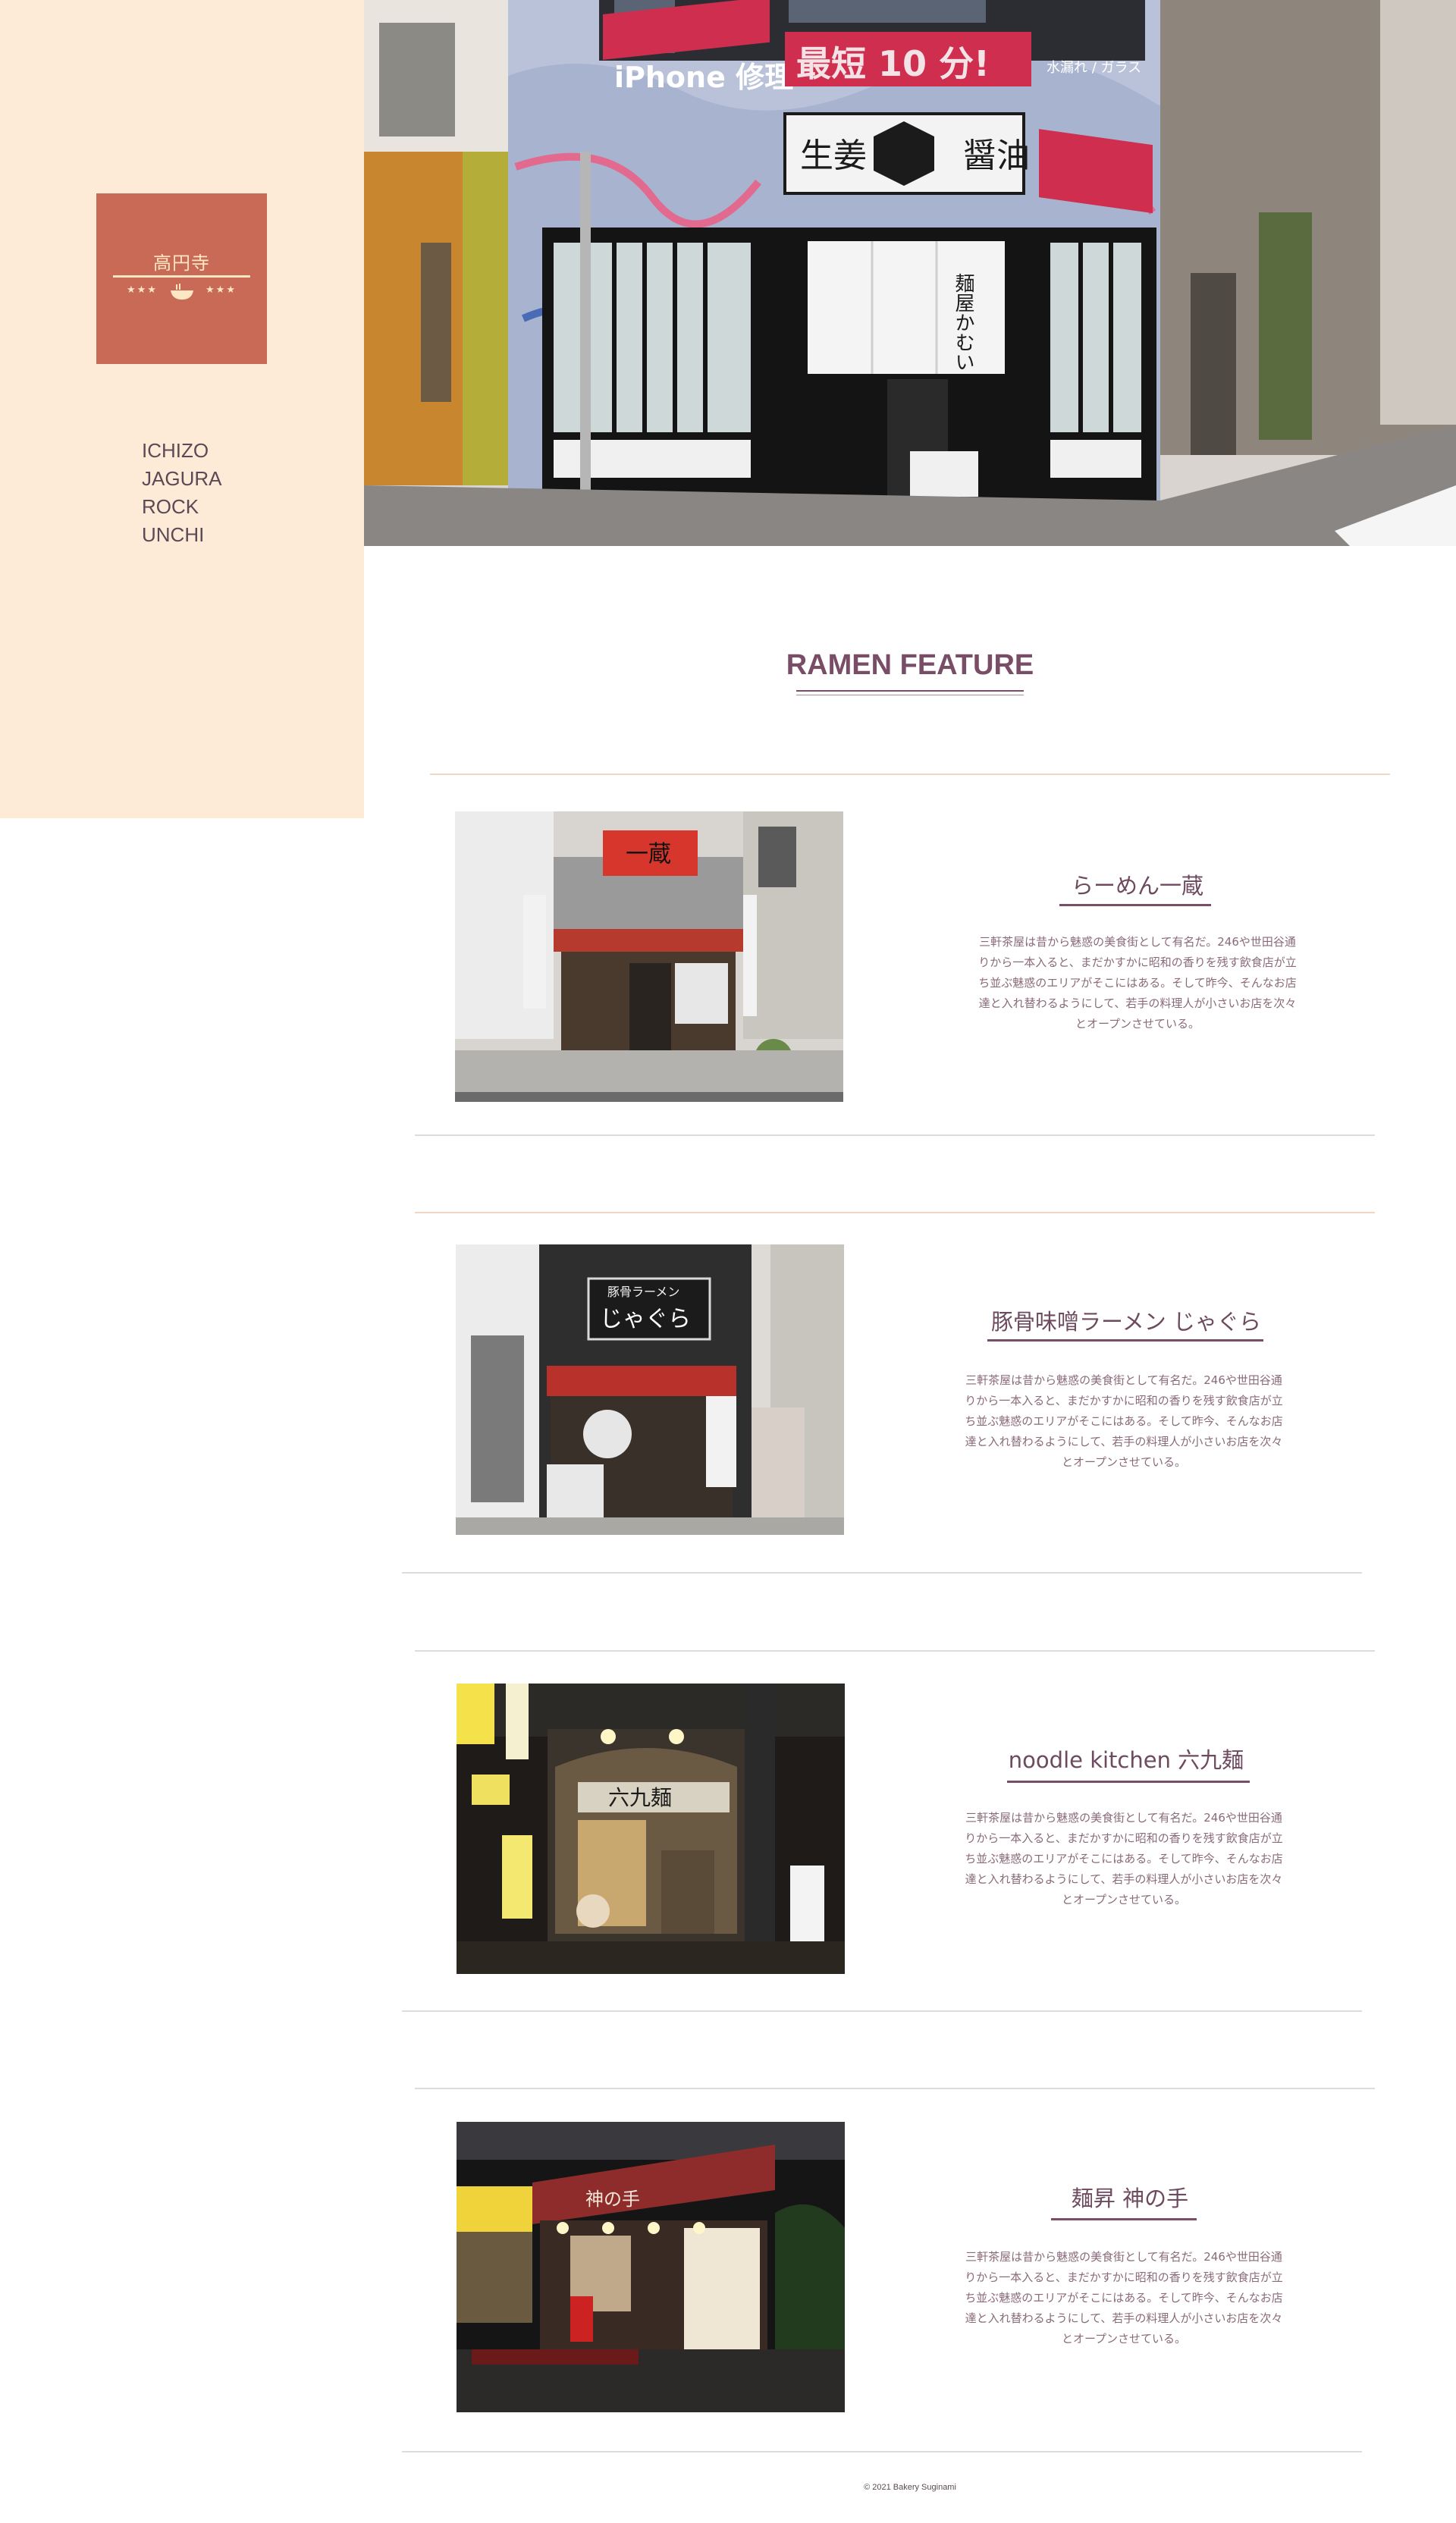 The image size is (1456, 2523). What do you see at coordinates (651, 2267) in the screenshot?
I see `feature-photo-kaminote: 神の手` at bounding box center [651, 2267].